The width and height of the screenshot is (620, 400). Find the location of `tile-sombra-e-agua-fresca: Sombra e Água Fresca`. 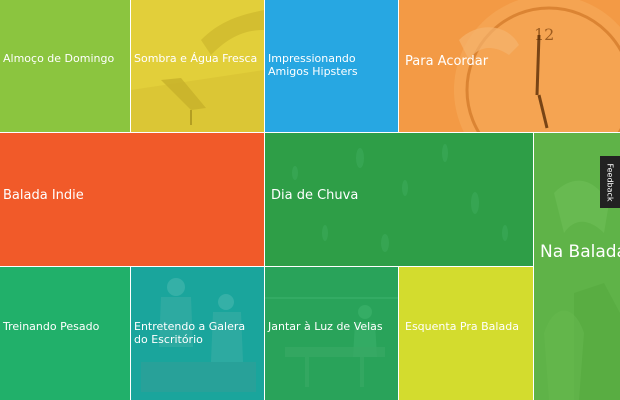

tile-sombra-e-agua-fresca: Sombra e Água Fresca is located at coordinates (197, 66).